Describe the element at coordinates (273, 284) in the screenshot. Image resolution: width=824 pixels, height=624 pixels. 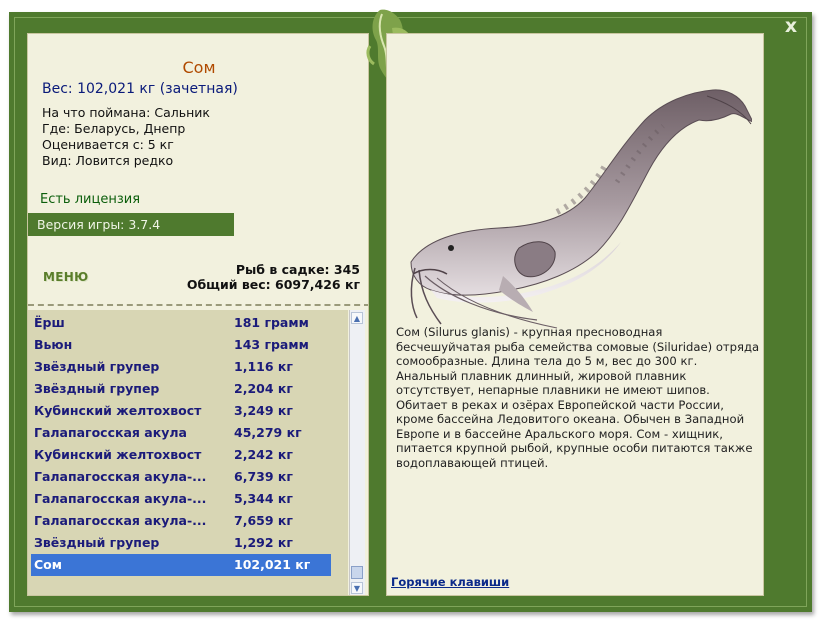
I see `total-weight: Общий вес: 6097,426 кг` at that location.